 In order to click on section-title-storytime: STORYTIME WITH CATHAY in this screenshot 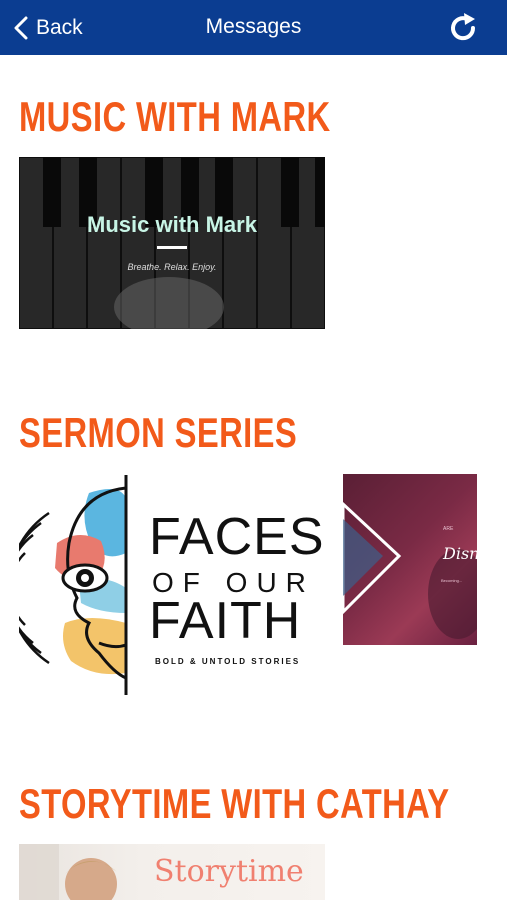, I will do `click(234, 803)`.